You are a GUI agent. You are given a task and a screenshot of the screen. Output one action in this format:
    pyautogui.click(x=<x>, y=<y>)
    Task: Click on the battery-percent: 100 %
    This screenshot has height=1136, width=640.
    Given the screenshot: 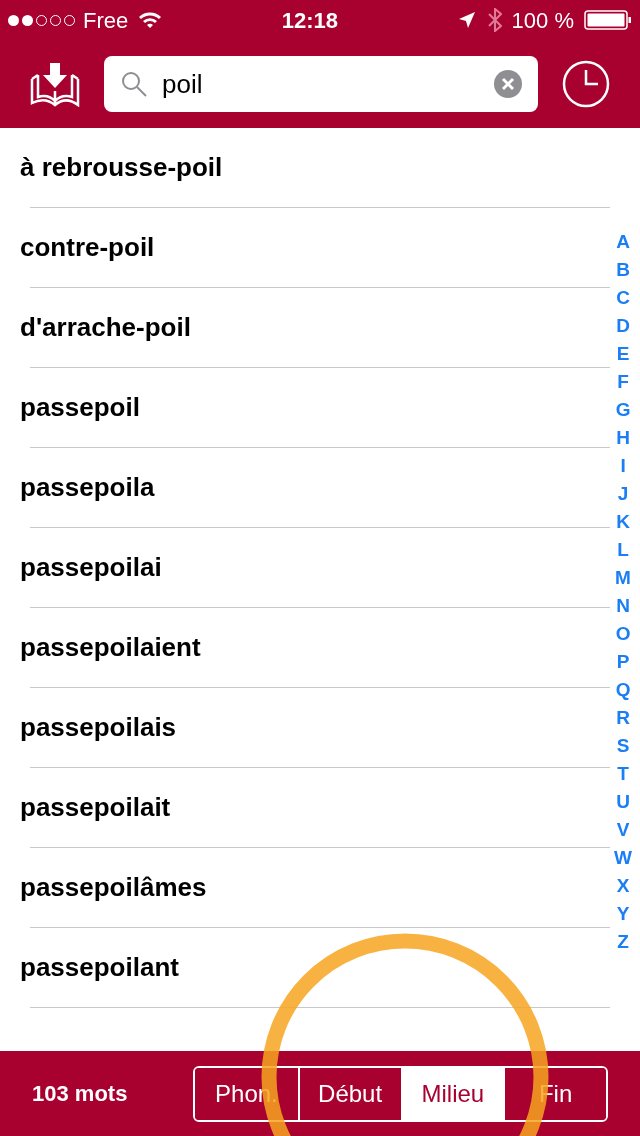 What is the action you would take?
    pyautogui.click(x=542, y=20)
    